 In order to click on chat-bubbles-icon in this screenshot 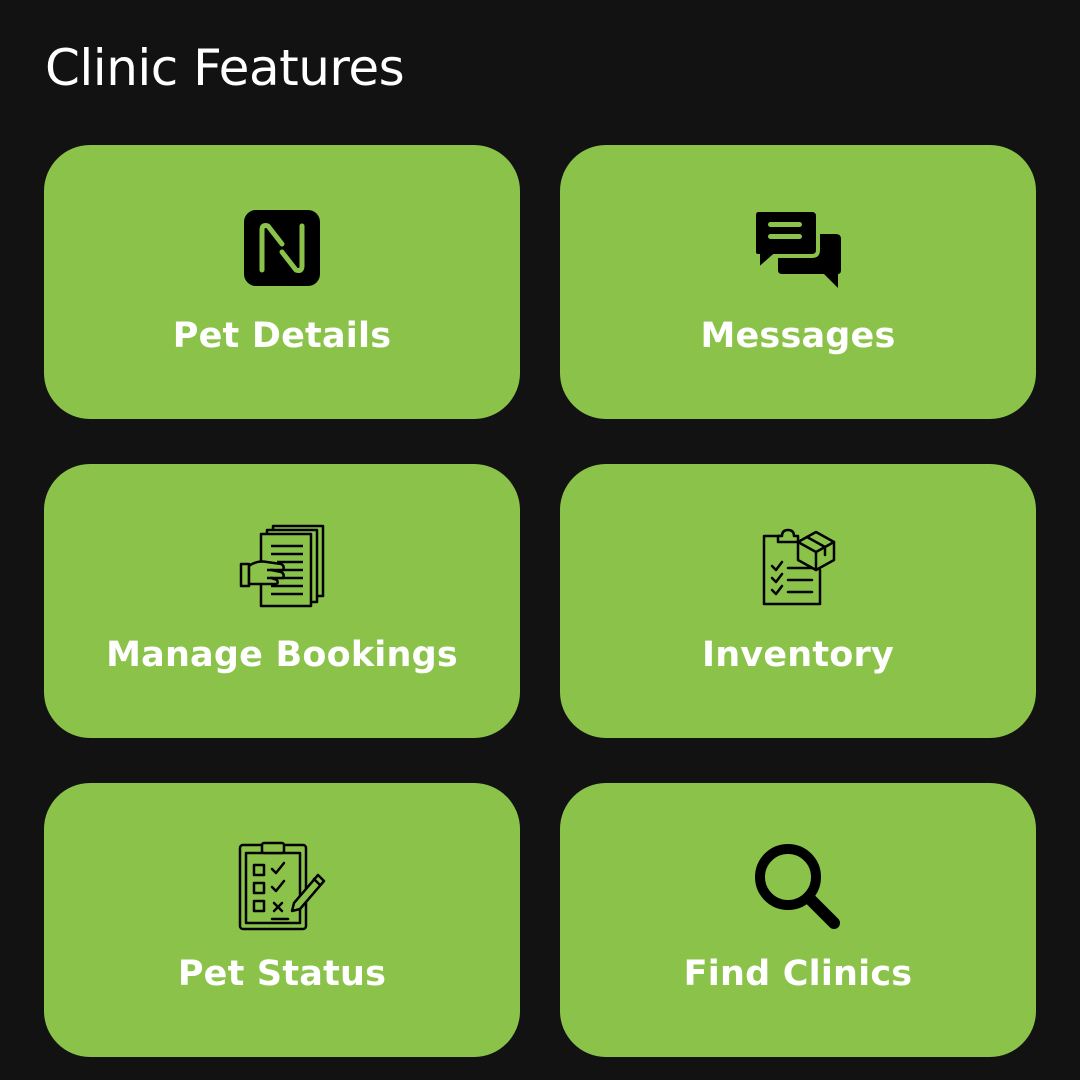, I will do `click(798, 248)`.